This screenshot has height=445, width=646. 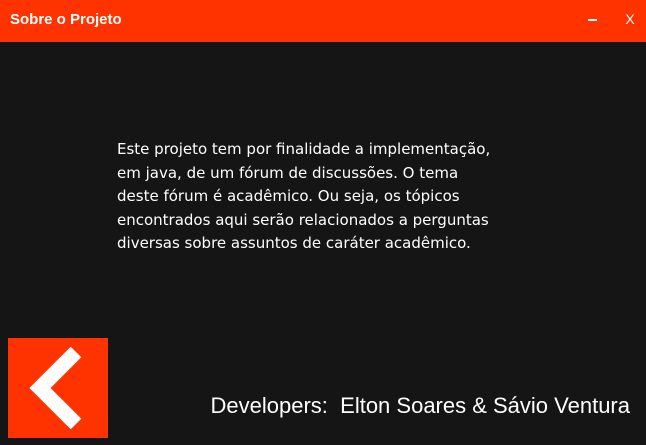 I want to click on developers-credits: Developers: Elton Soares & Sávio Ventura, so click(x=420, y=405).